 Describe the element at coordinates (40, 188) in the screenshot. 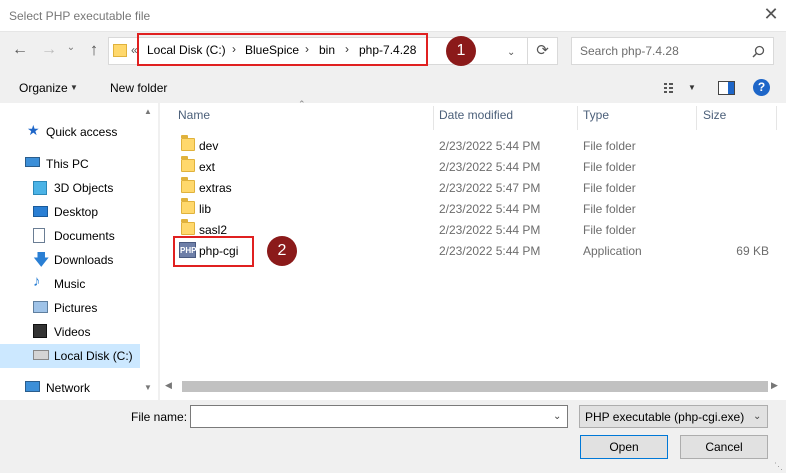

I see `cube-icon` at that location.